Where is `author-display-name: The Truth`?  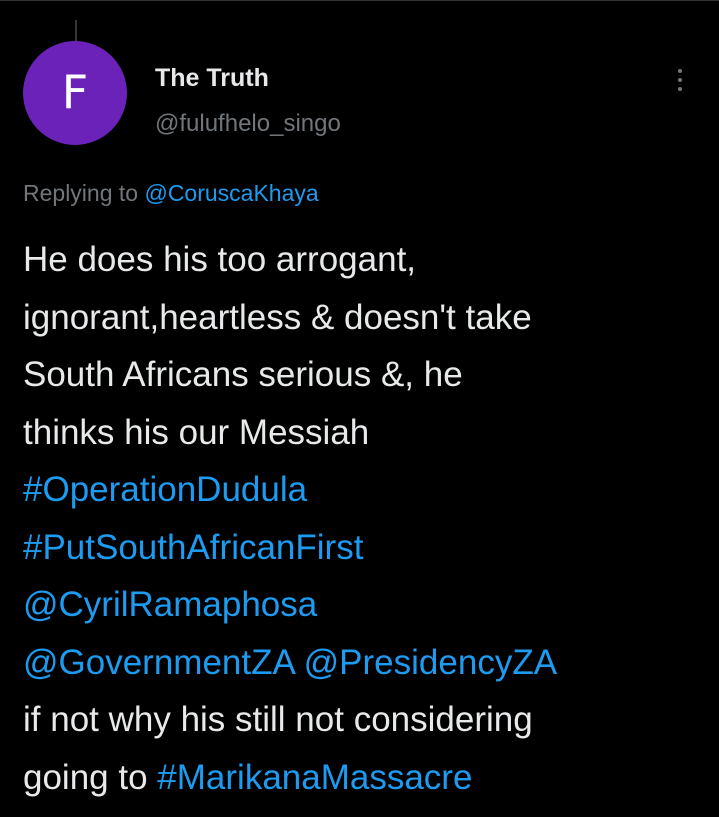 author-display-name: The Truth is located at coordinates (212, 78).